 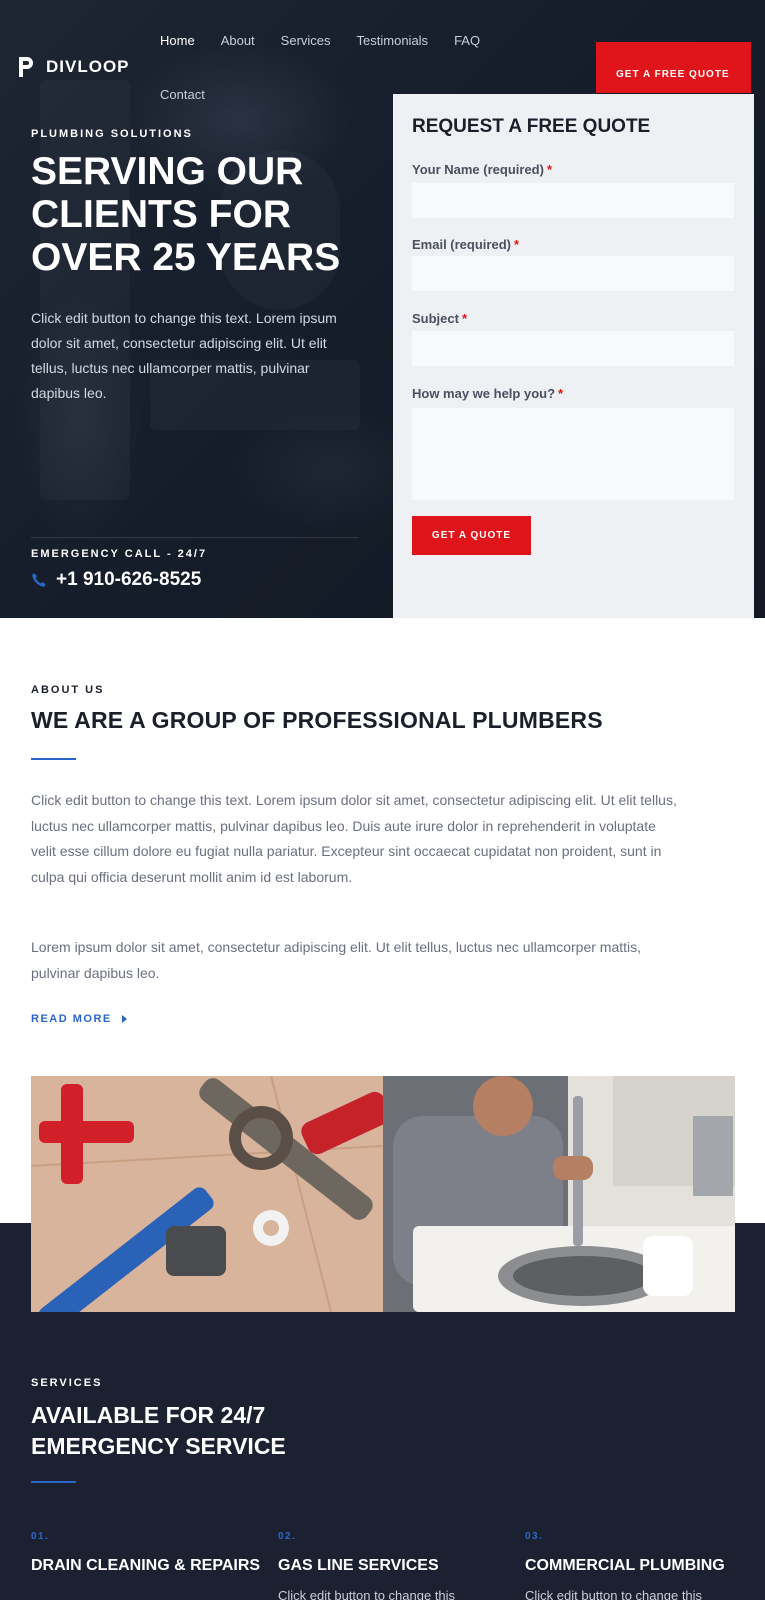 I want to click on about-title: WE ARE A GROUP OF PROFESSIONAL PLUMBERS, so click(x=317, y=720).